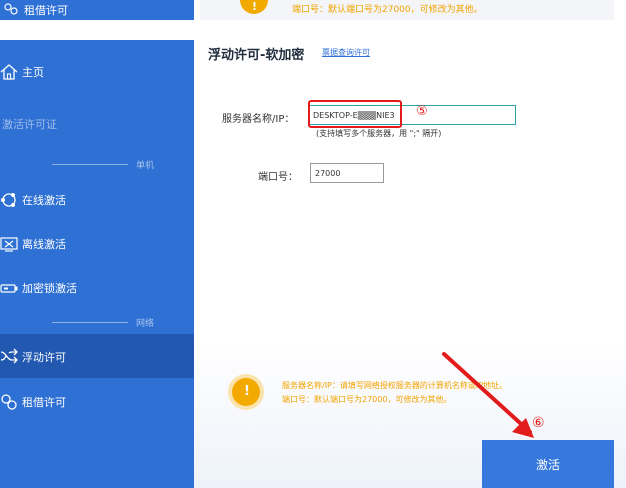 The height and width of the screenshot is (488, 626). What do you see at coordinates (347, 173) in the screenshot?
I see `port-input` at bounding box center [347, 173].